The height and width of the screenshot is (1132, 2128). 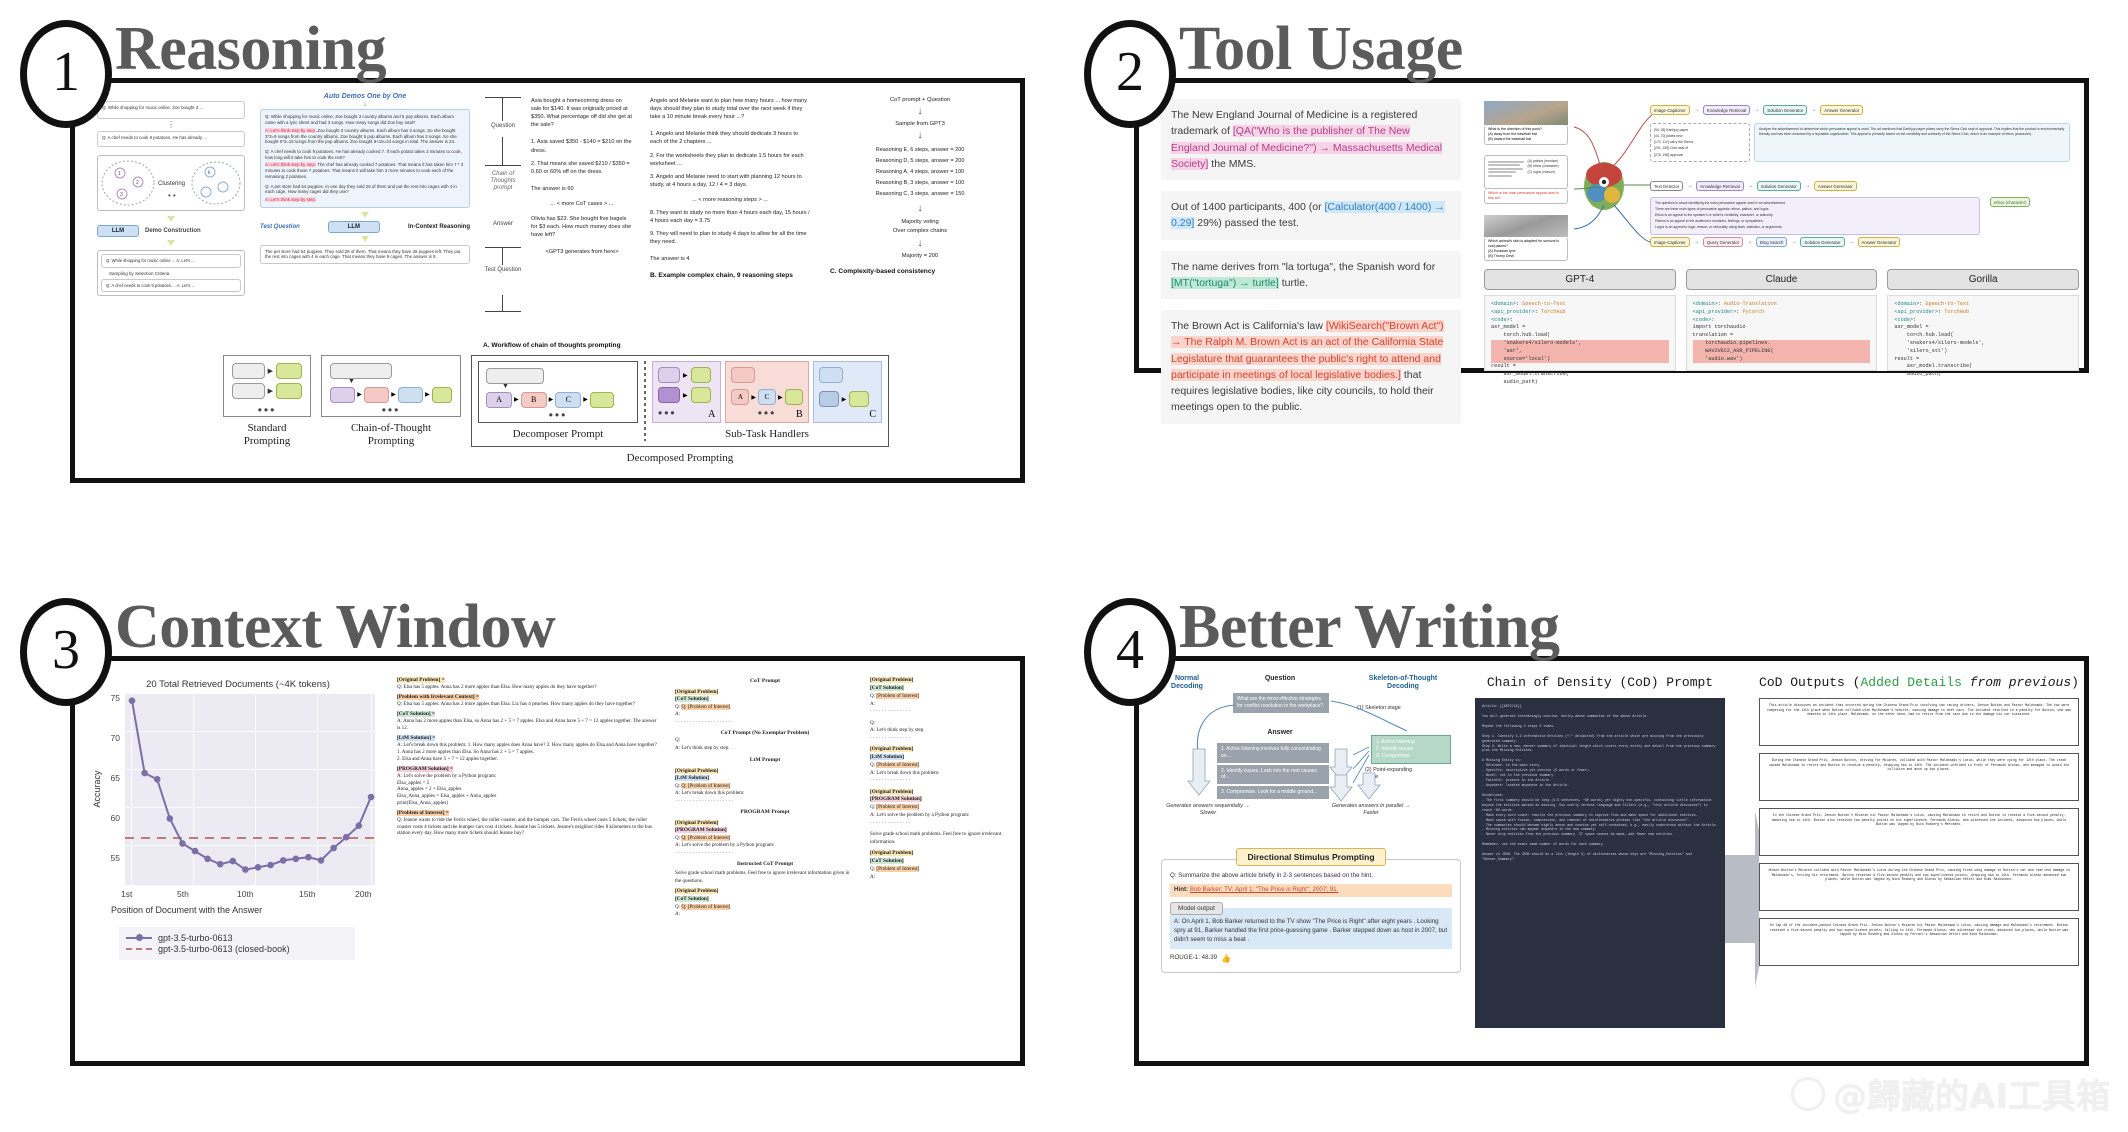 What do you see at coordinates (503, 270) in the screenshot?
I see `label-test-question: Test Question` at bounding box center [503, 270].